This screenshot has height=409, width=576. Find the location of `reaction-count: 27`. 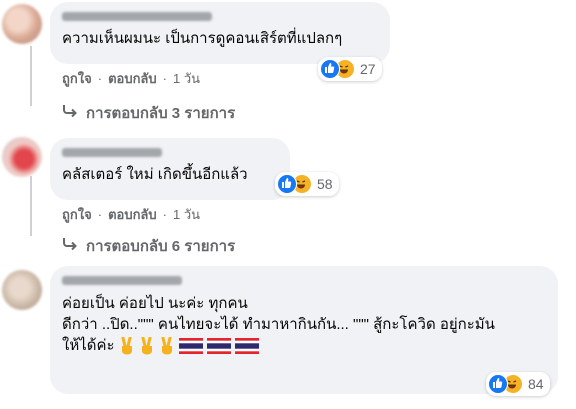

reaction-count: 27 is located at coordinates (368, 69).